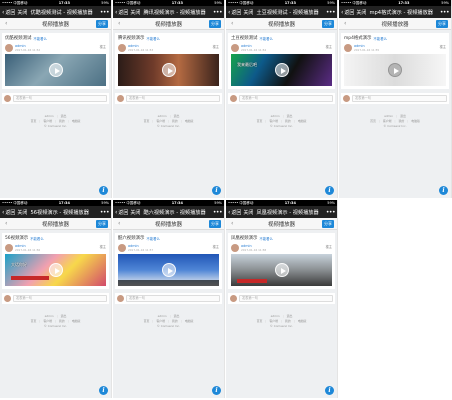 Image resolution: width=452 pixels, height=400 pixels. I want to click on video-player: 大话你好, so click(55, 270).